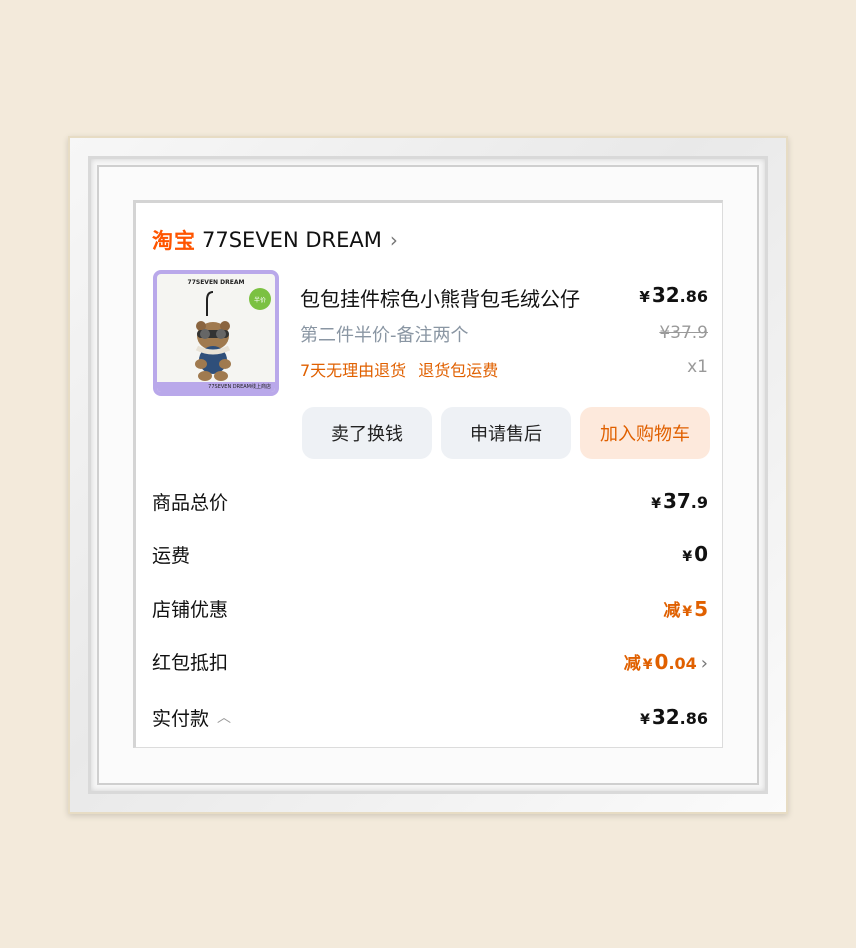  What do you see at coordinates (676, 501) in the screenshot?
I see `value-integer: 37` at bounding box center [676, 501].